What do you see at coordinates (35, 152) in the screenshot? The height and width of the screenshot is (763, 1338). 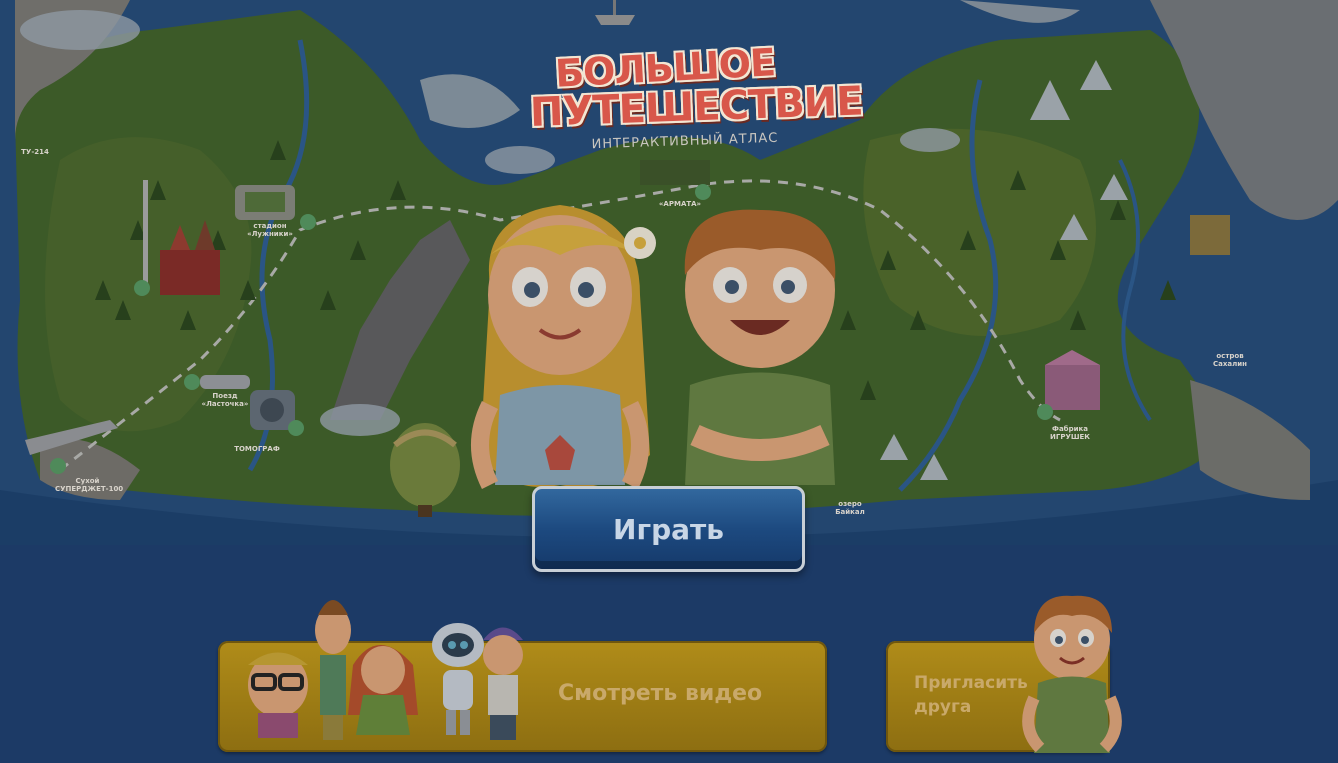 I see `label-plane-tu214: ТУ-214` at bounding box center [35, 152].